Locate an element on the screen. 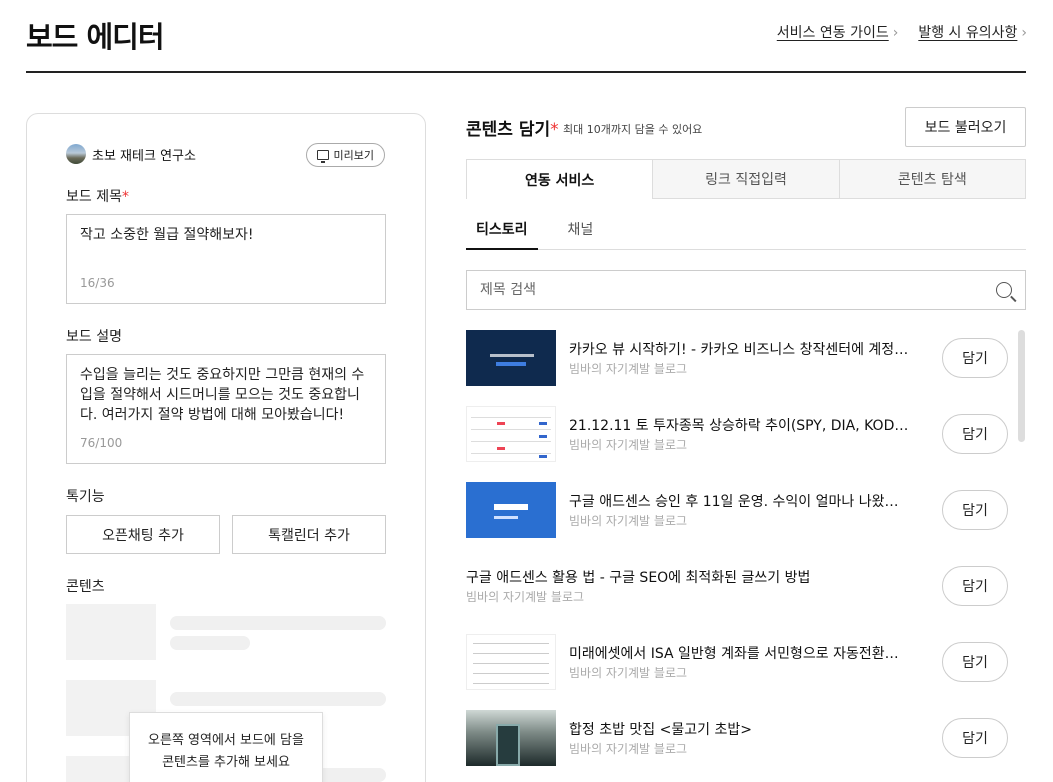  source-tabs: 연동 서비스 링크 직접입력 콘텐츠 탐색 is located at coordinates (746, 179).